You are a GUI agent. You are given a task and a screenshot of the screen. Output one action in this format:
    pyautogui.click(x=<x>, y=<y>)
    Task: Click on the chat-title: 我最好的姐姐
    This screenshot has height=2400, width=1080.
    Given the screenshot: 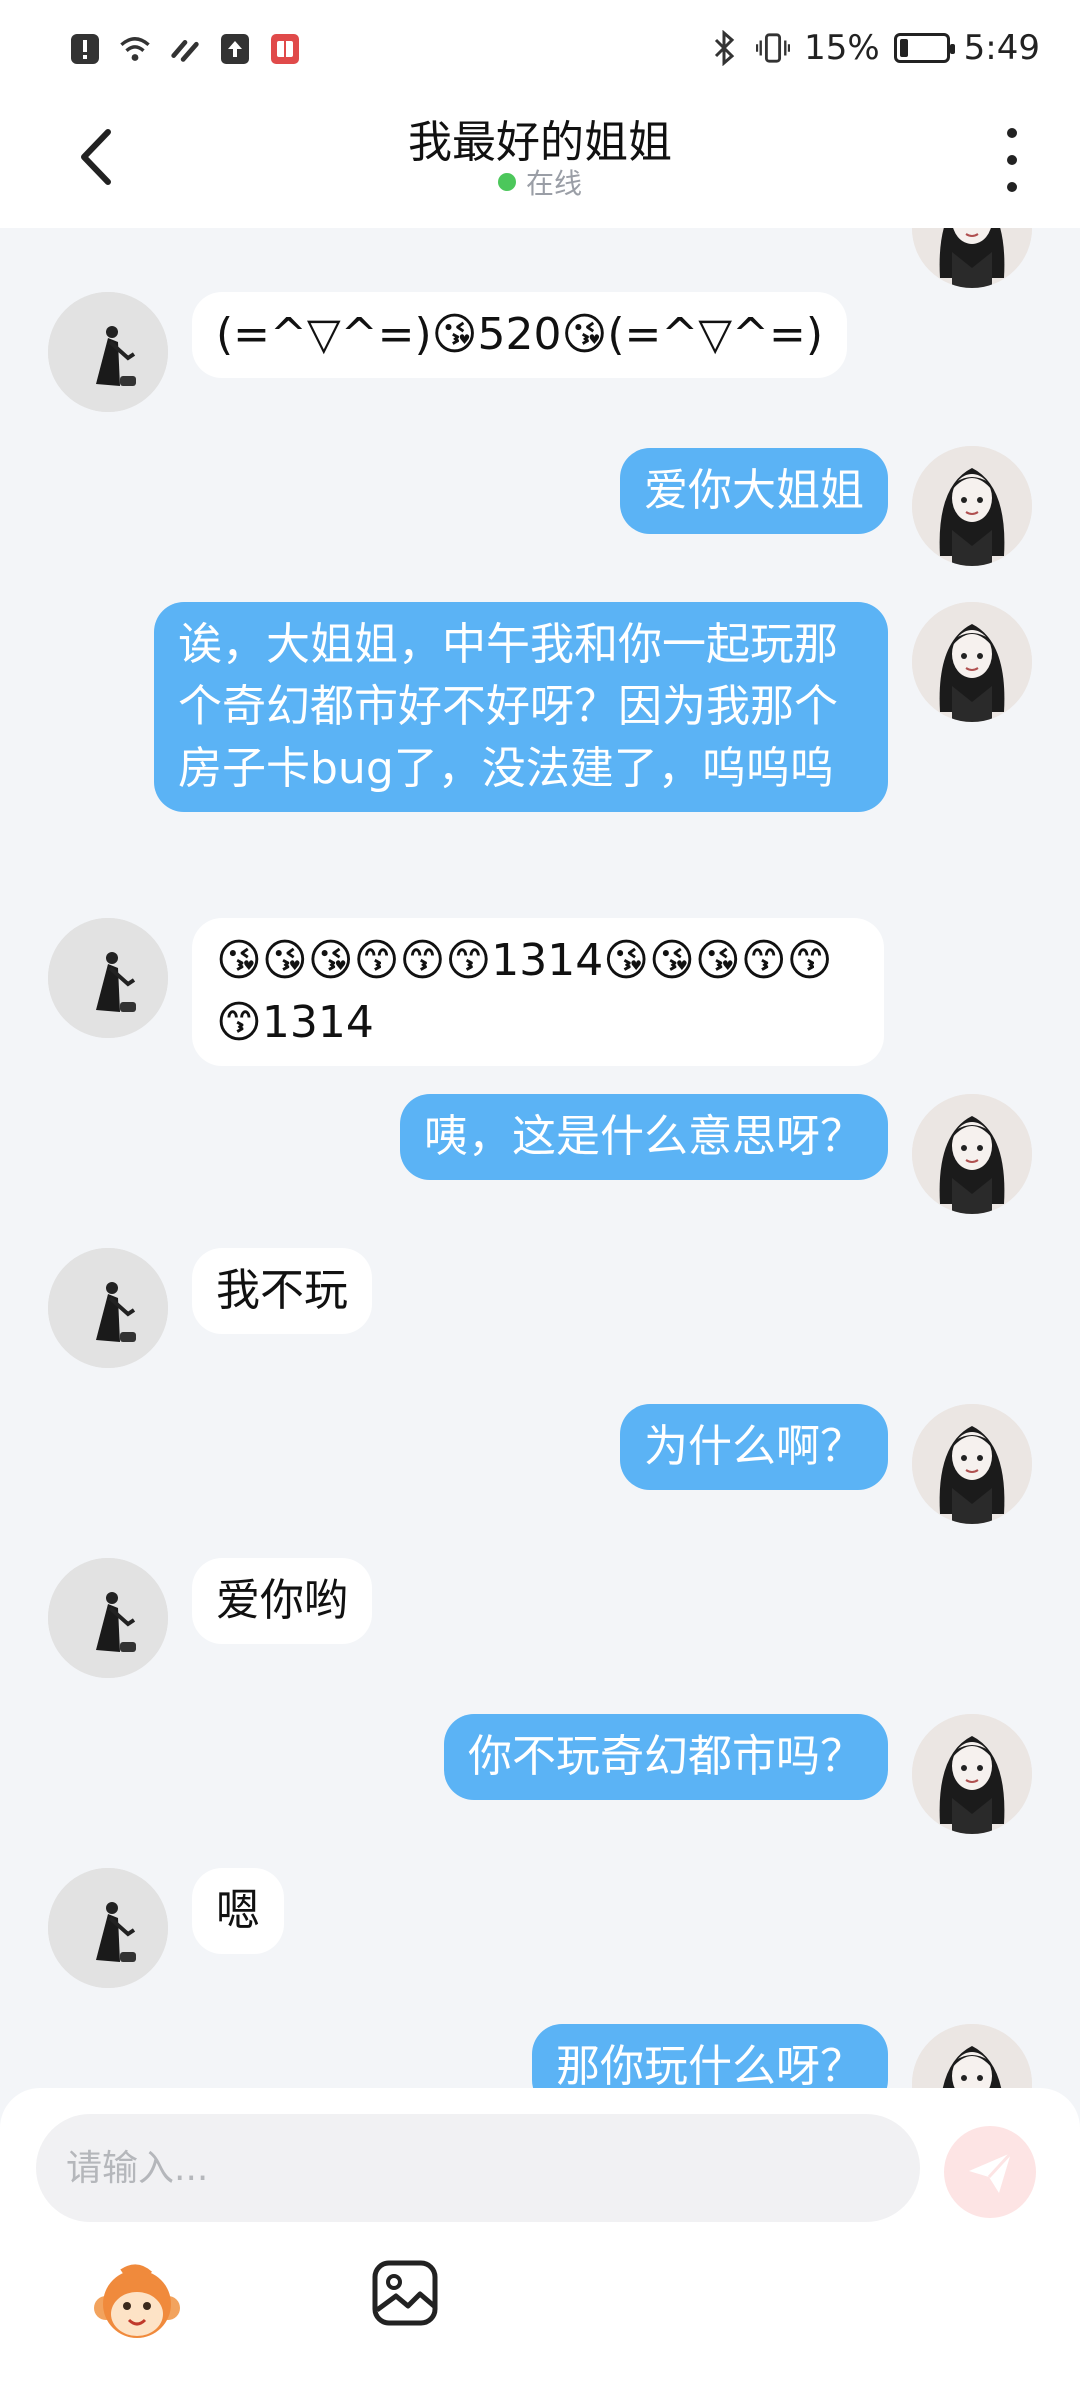 What is the action you would take?
    pyautogui.click(x=540, y=142)
    